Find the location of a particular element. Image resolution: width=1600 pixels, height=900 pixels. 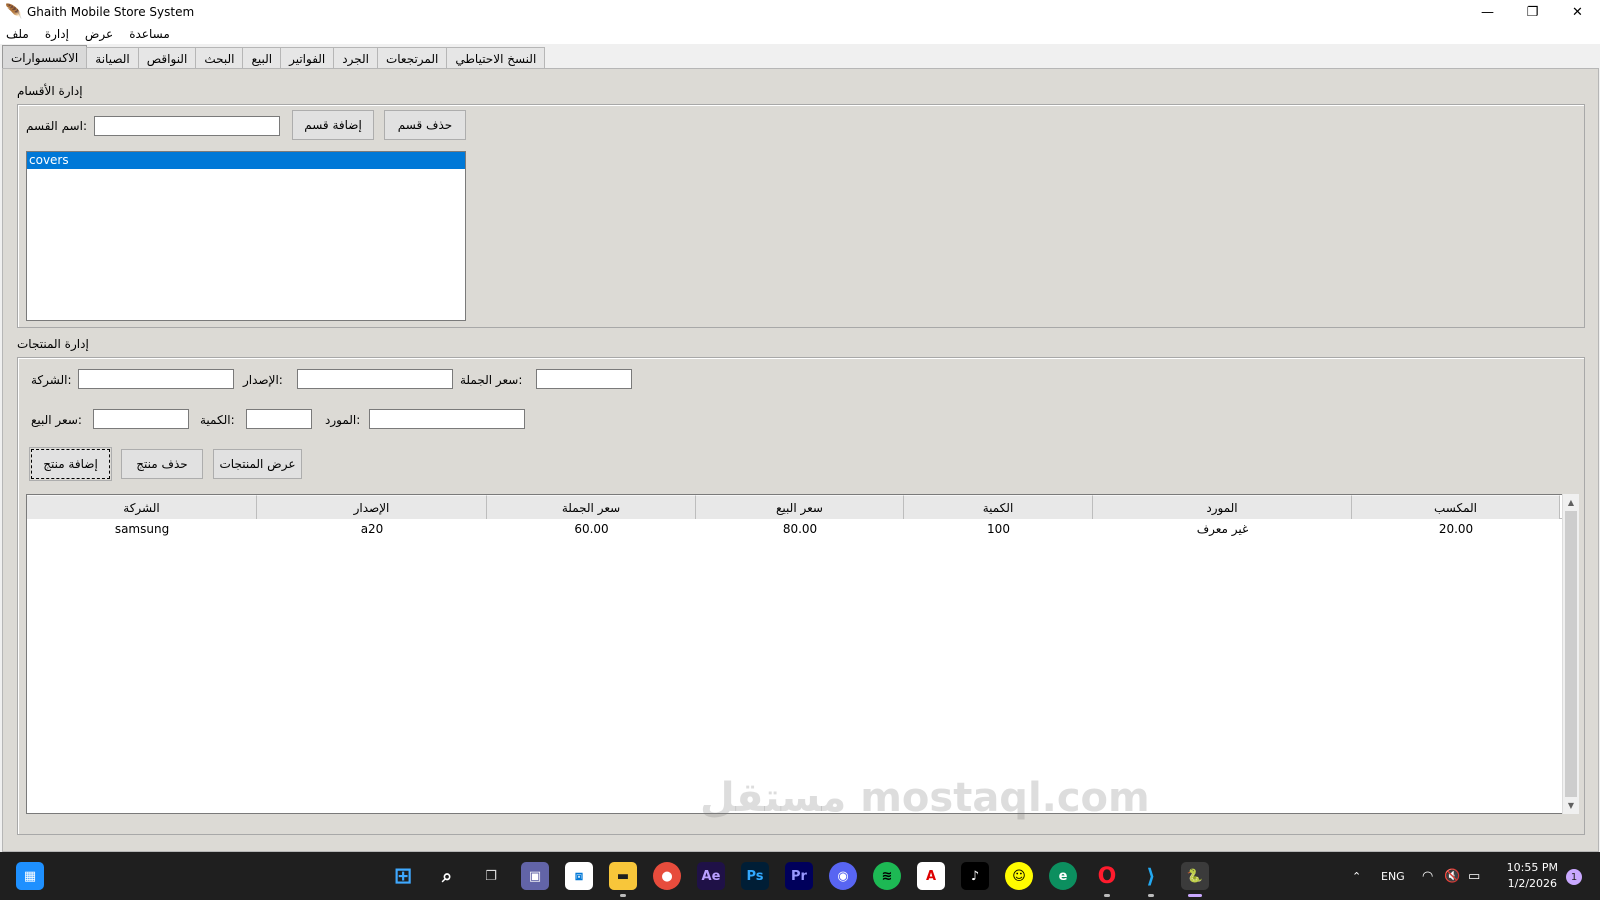

tab-maintenance: الصيانة is located at coordinates (112, 58).